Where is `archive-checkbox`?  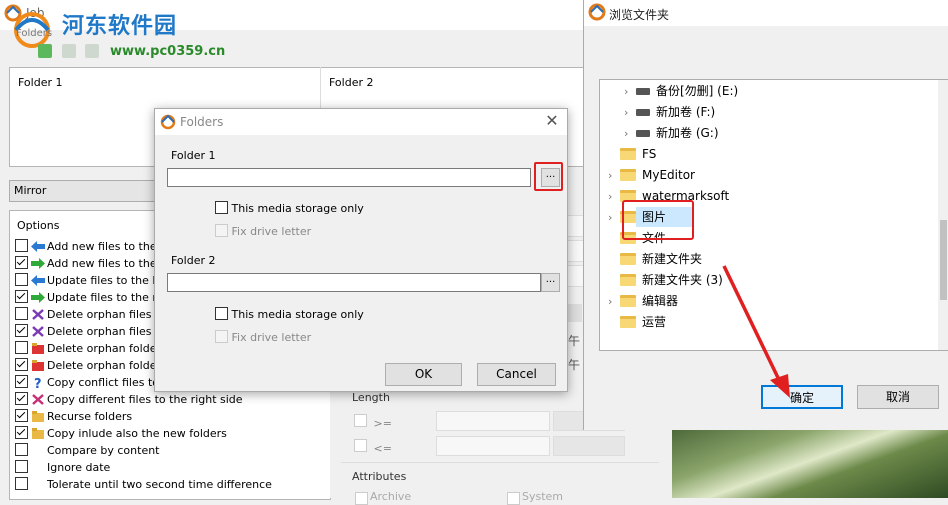
archive-checkbox is located at coordinates (361, 498).